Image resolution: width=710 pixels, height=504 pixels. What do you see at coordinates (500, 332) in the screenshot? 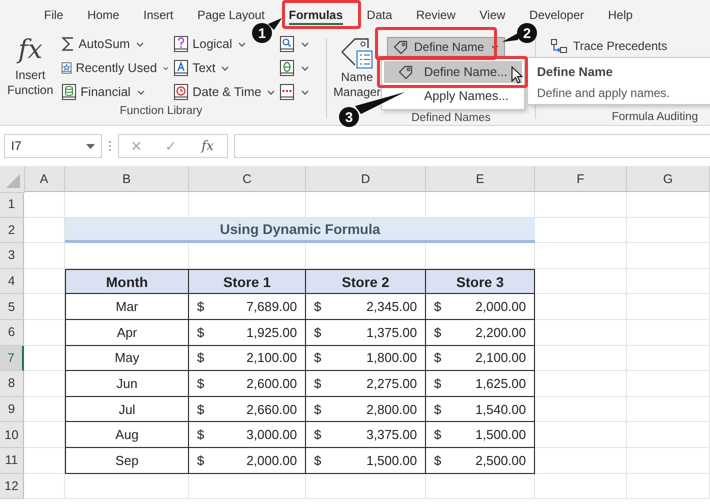
I see `amount: 2,200.00` at bounding box center [500, 332].